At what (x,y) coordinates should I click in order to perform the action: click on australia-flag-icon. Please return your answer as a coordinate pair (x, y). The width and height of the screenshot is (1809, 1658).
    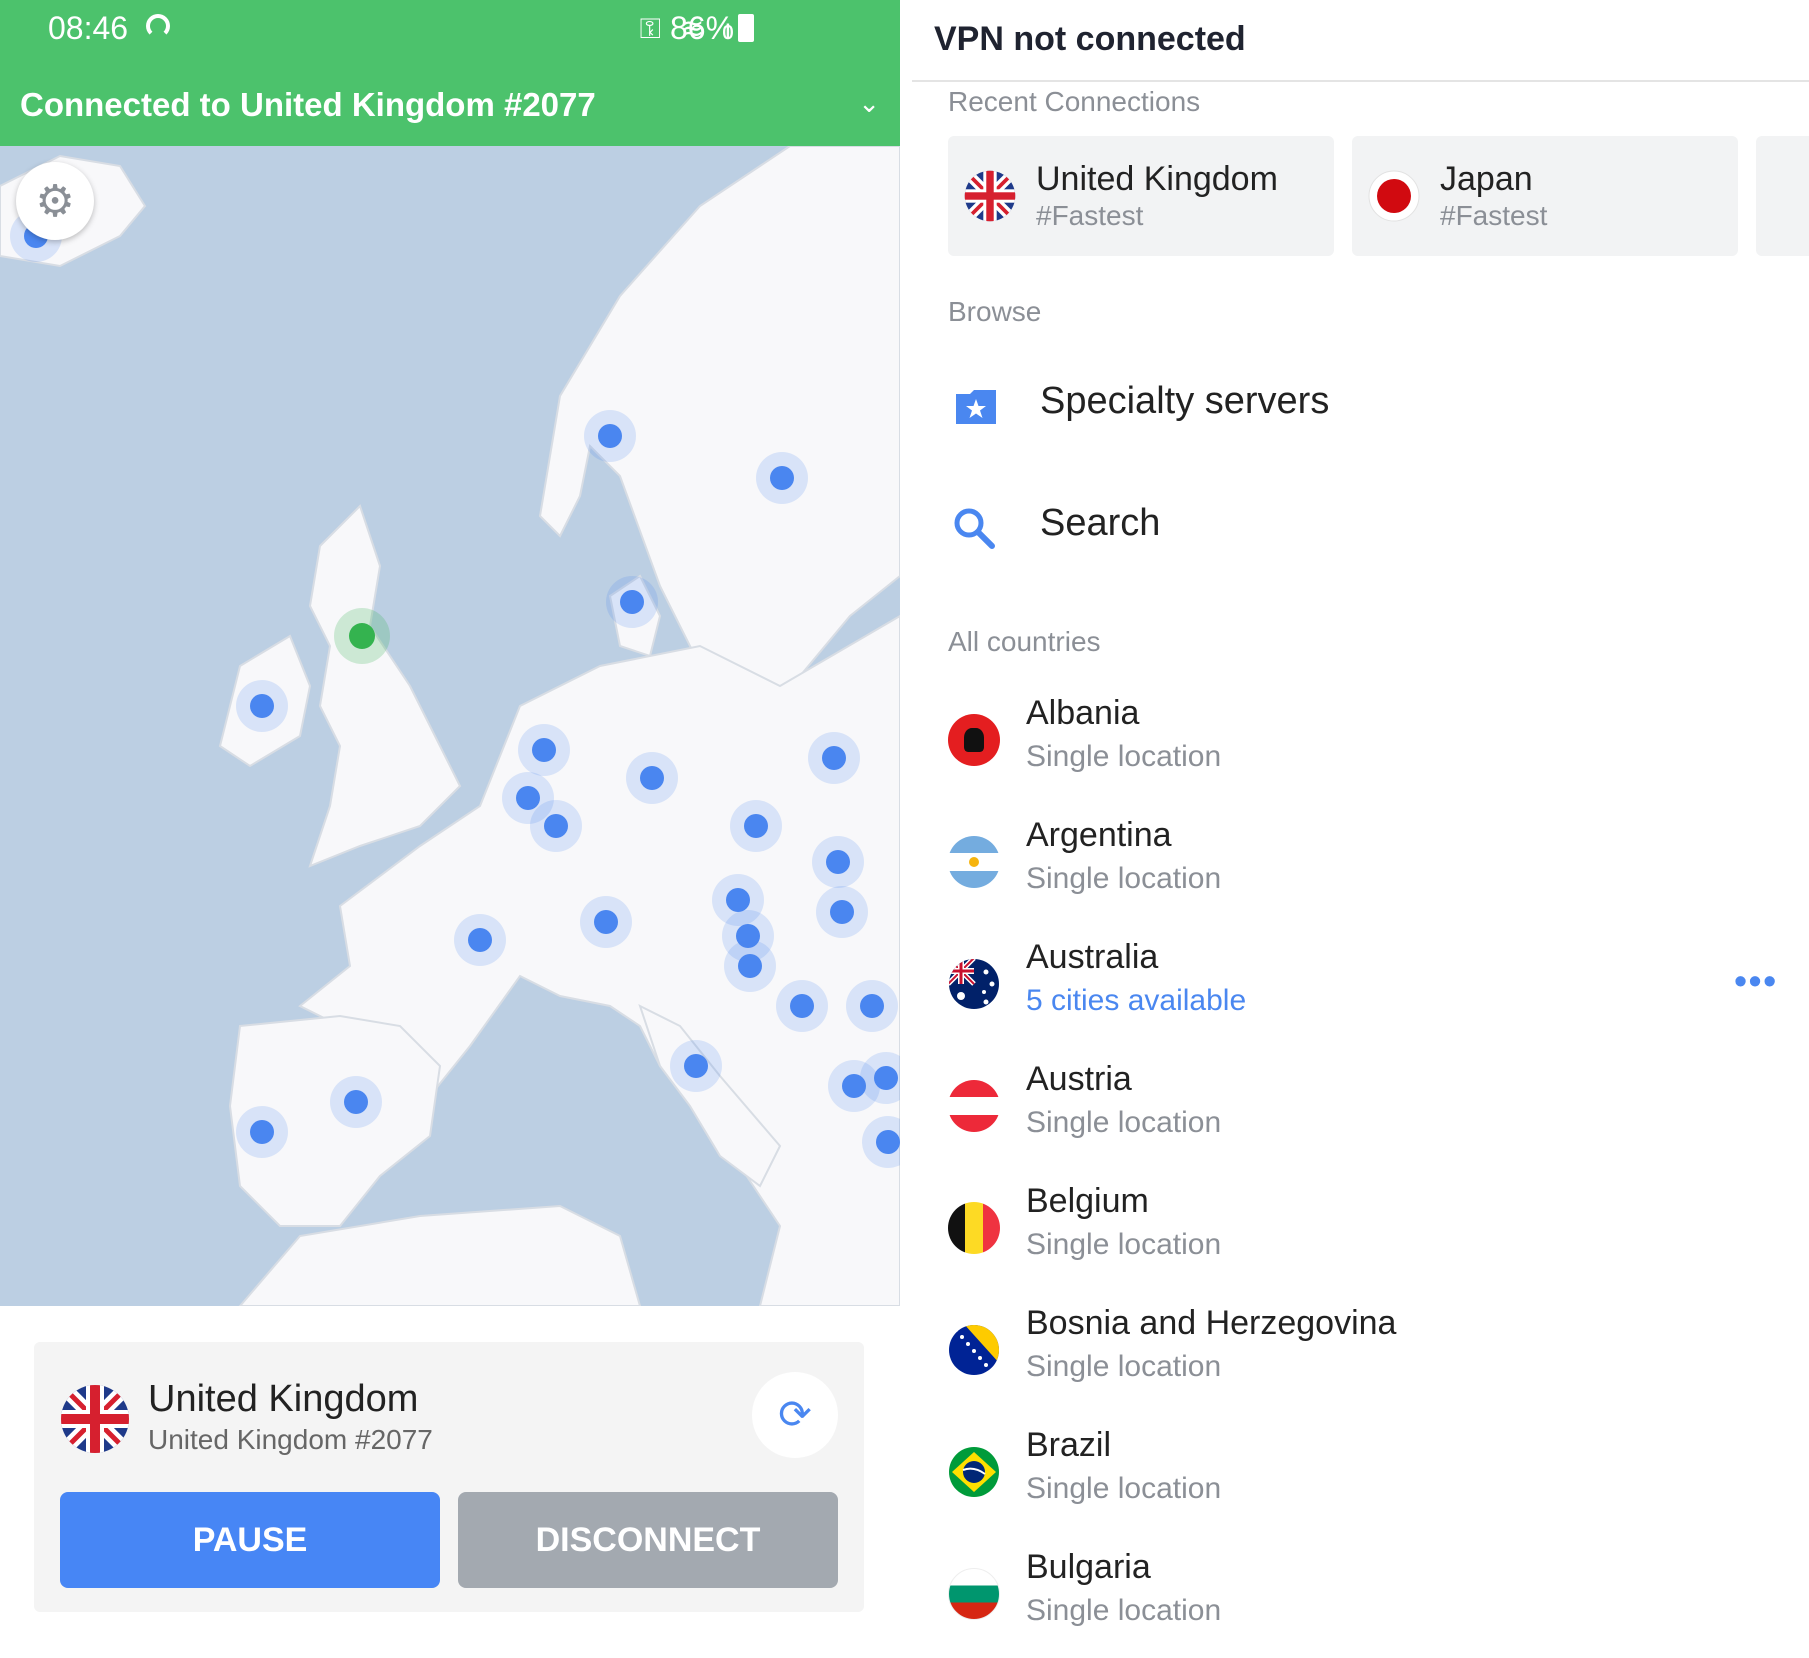
    Looking at the image, I should click on (974, 986).